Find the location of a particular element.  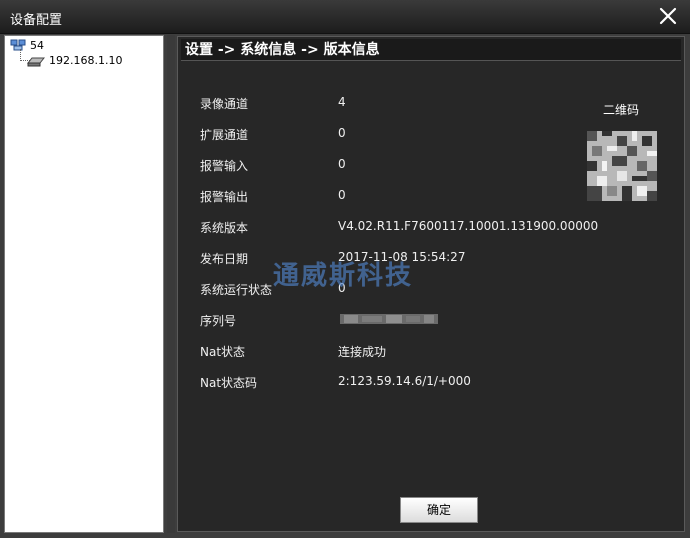

info-key: 扩展通道 is located at coordinates (224, 135).